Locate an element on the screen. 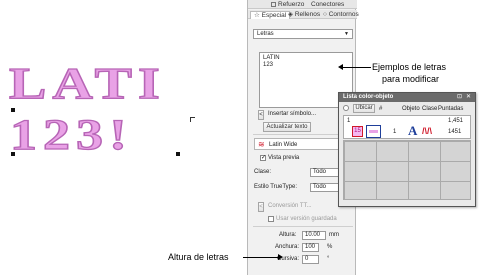 This screenshot has height=275, width=485. embroidered-text-line1: LATI is located at coordinates (87, 83).